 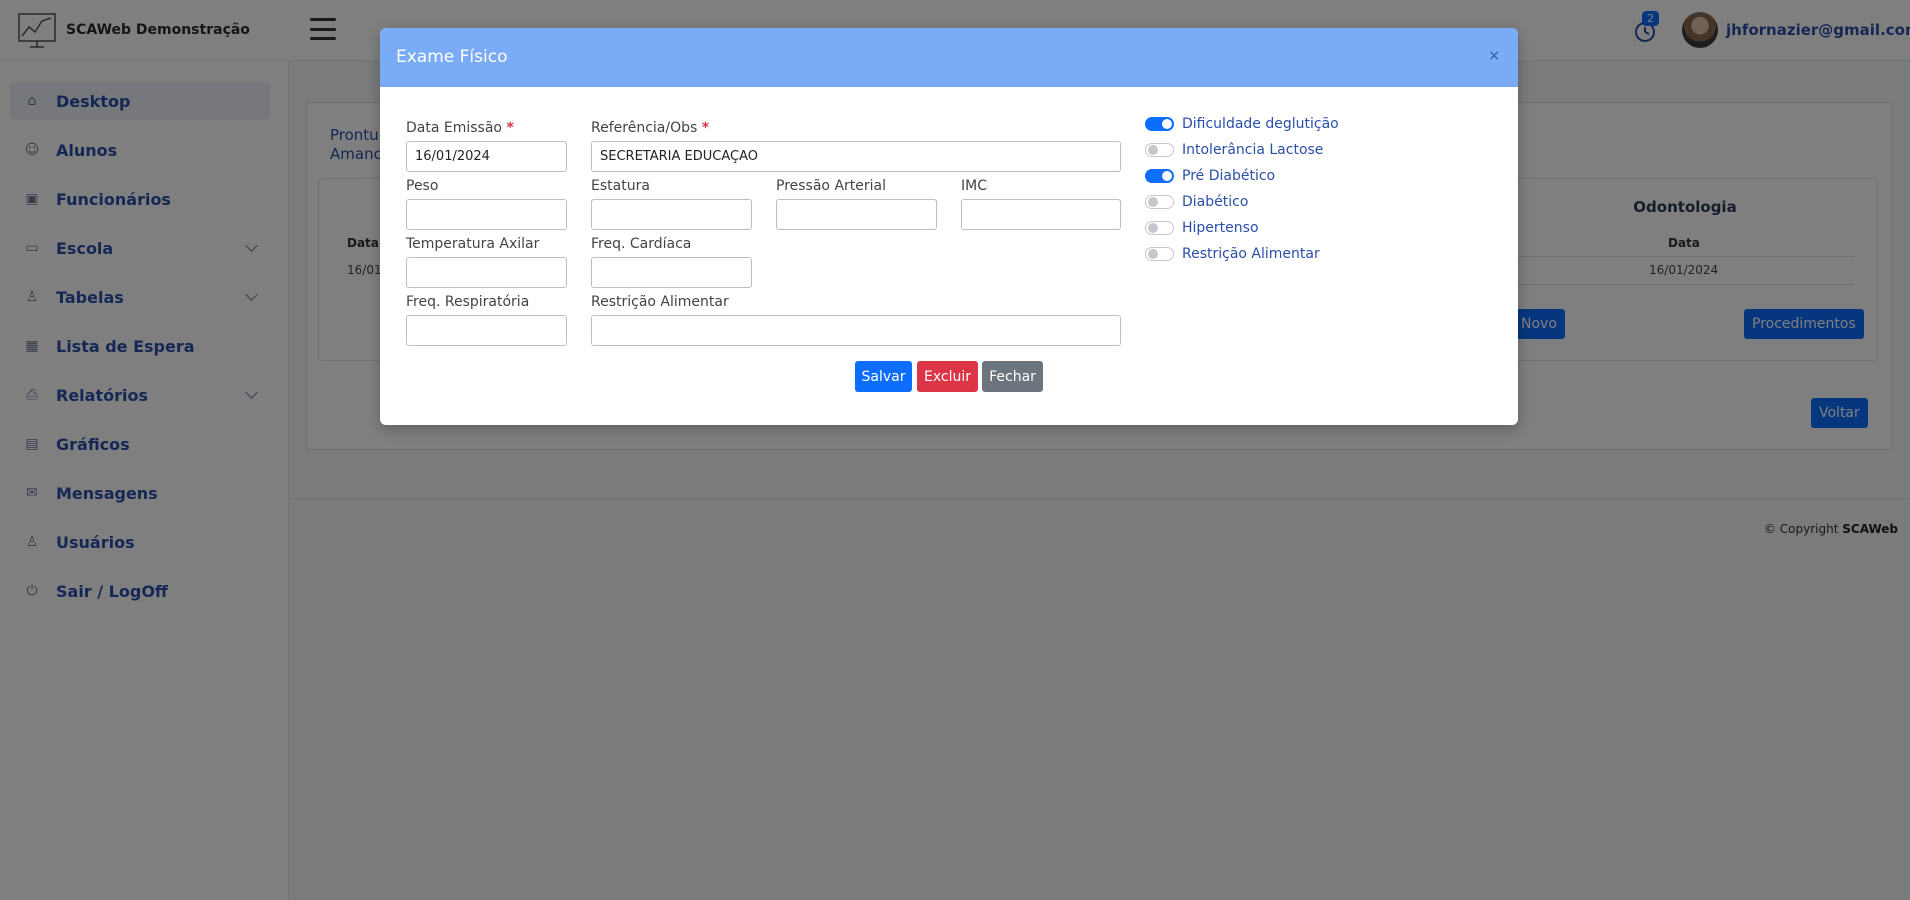 What do you see at coordinates (486, 272) in the screenshot?
I see `temperatura-input` at bounding box center [486, 272].